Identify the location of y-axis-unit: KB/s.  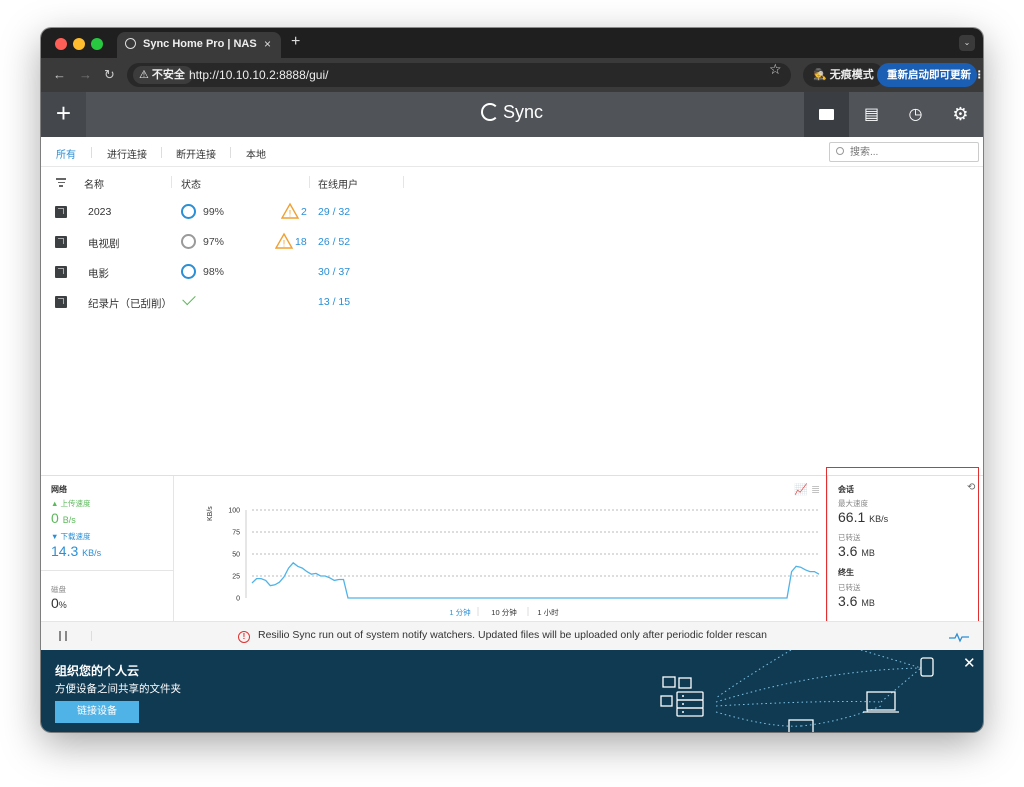
(210, 513).